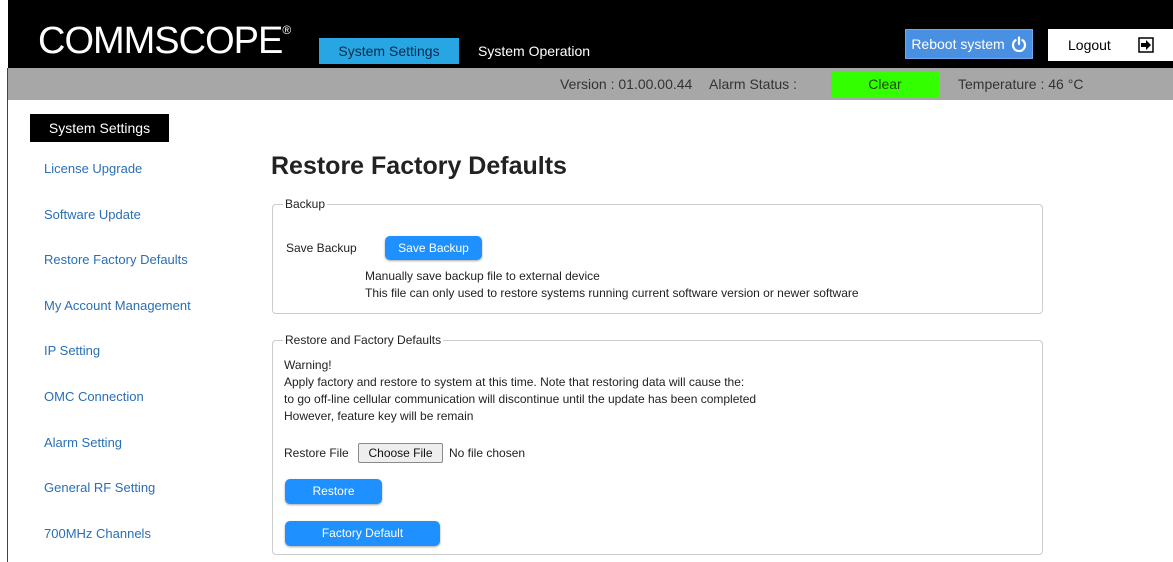 This screenshot has width=1173, height=562. I want to click on save-backup-label: Save Backup, so click(321, 248).